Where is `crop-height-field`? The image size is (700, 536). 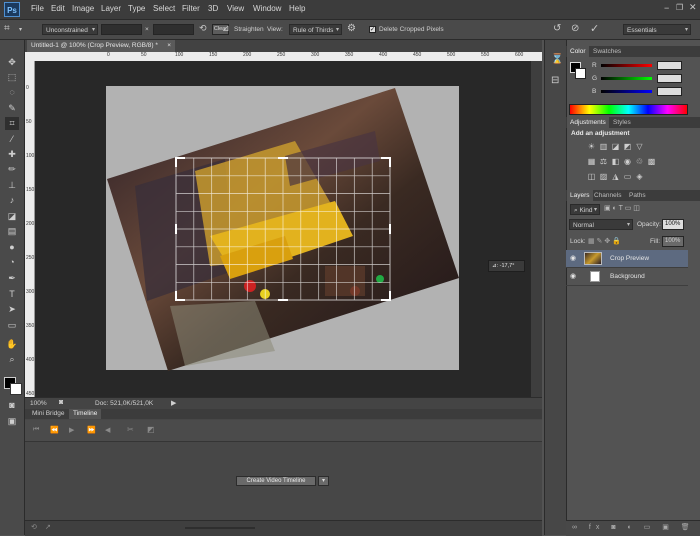 crop-height-field is located at coordinates (173, 29).